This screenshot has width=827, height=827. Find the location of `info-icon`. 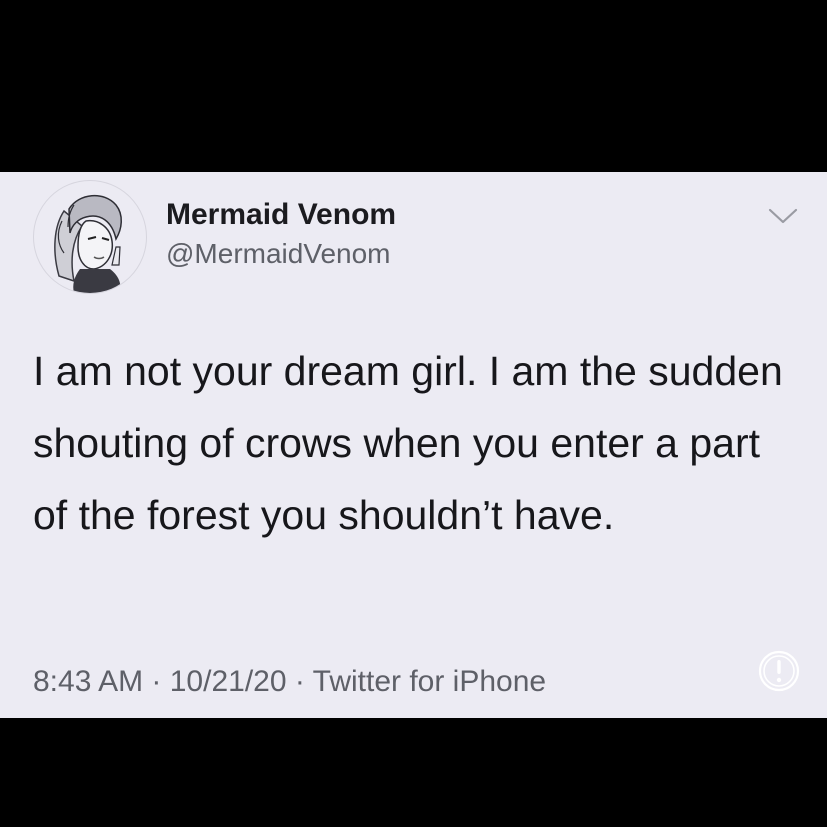

info-icon is located at coordinates (779, 671).